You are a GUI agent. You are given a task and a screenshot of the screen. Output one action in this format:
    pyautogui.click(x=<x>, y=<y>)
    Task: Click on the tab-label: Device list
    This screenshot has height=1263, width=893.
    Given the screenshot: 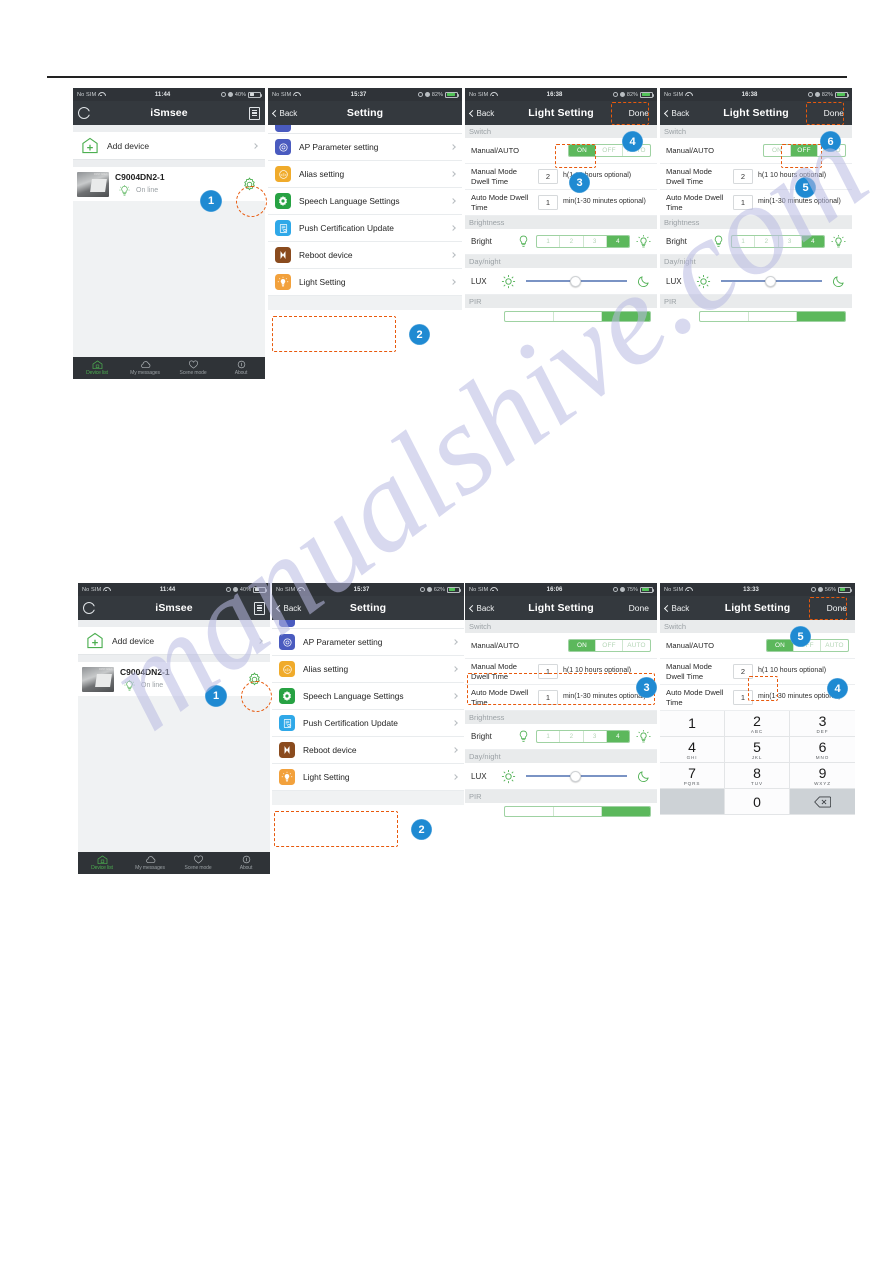 What is the action you would take?
    pyautogui.click(x=97, y=373)
    